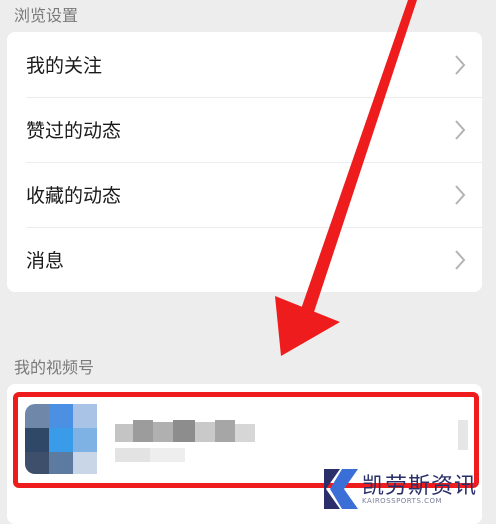 The image size is (496, 524). Describe the element at coordinates (244, 259) in the screenshot. I see `settings-item-messages: 消息` at that location.